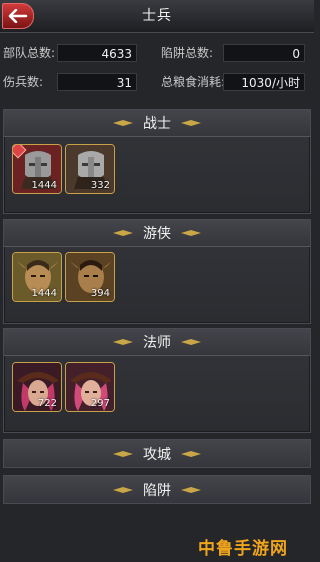  I want to click on unit-count: 722, so click(47, 403).